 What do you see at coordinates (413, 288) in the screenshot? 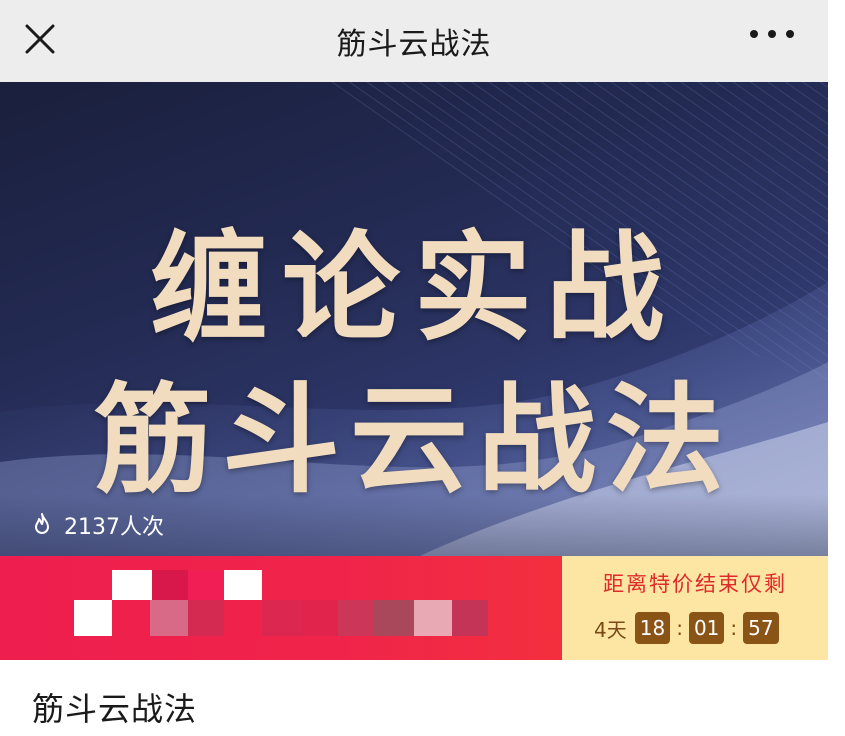
I see `banner-headline-1: 缠论实战` at bounding box center [413, 288].